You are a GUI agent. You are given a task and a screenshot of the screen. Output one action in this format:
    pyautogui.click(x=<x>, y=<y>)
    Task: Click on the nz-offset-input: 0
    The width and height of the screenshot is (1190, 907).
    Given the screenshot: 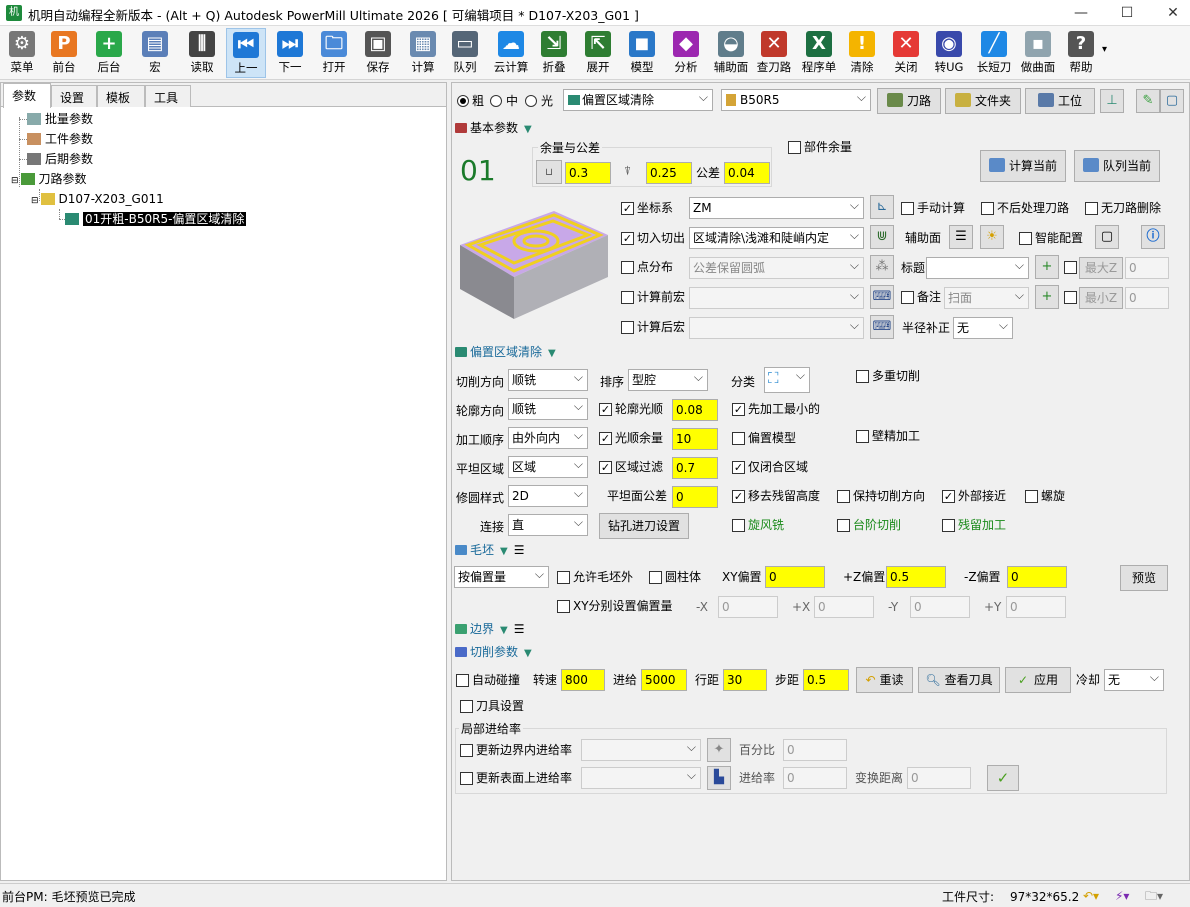 What is the action you would take?
    pyautogui.click(x=1037, y=577)
    